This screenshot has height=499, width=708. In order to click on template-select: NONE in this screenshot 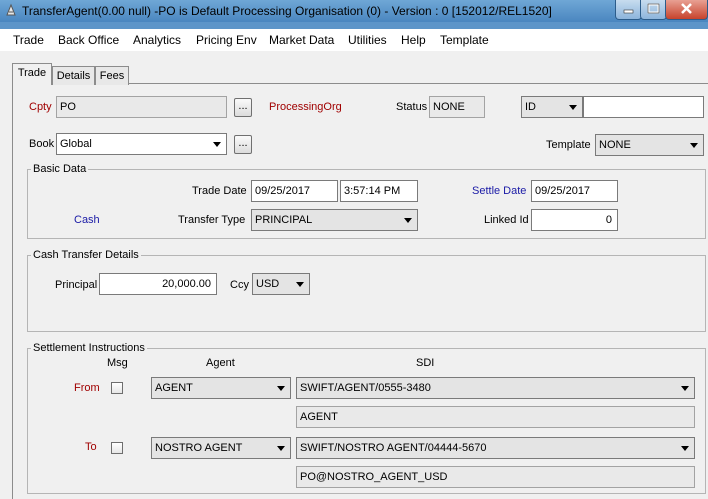, I will do `click(649, 145)`.